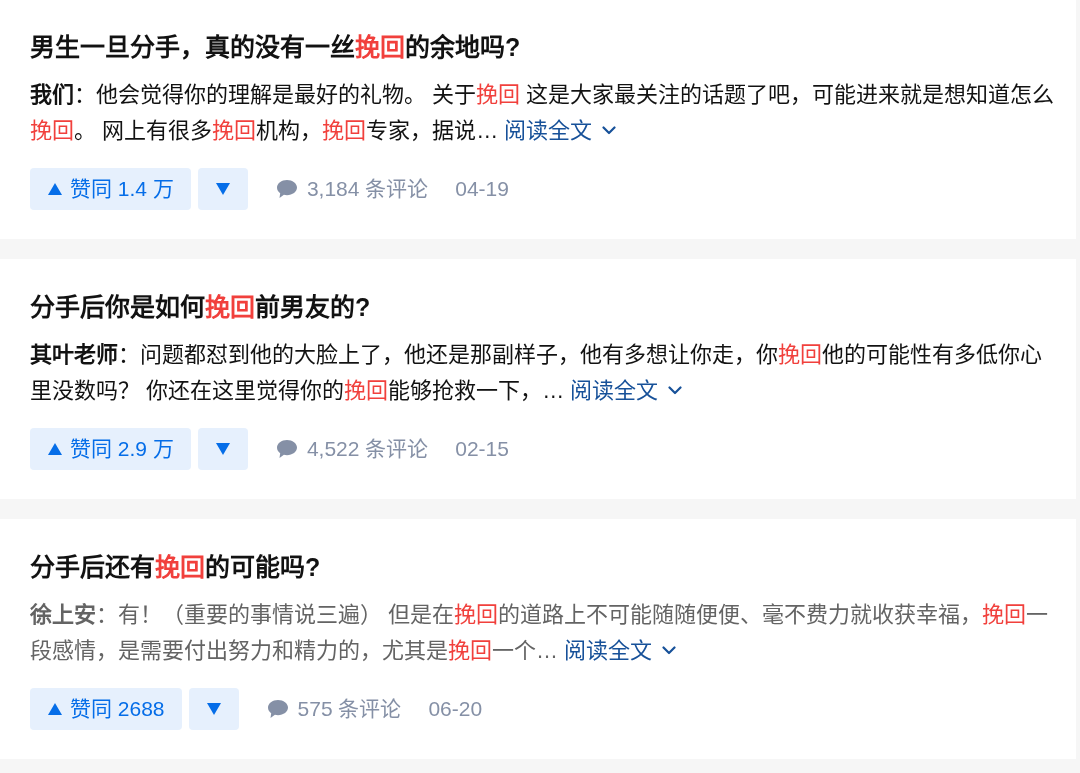 The height and width of the screenshot is (773, 1080). I want to click on answer-title: 男生一旦分手，真的没有一丝挽回的余地吗?, so click(544, 47).